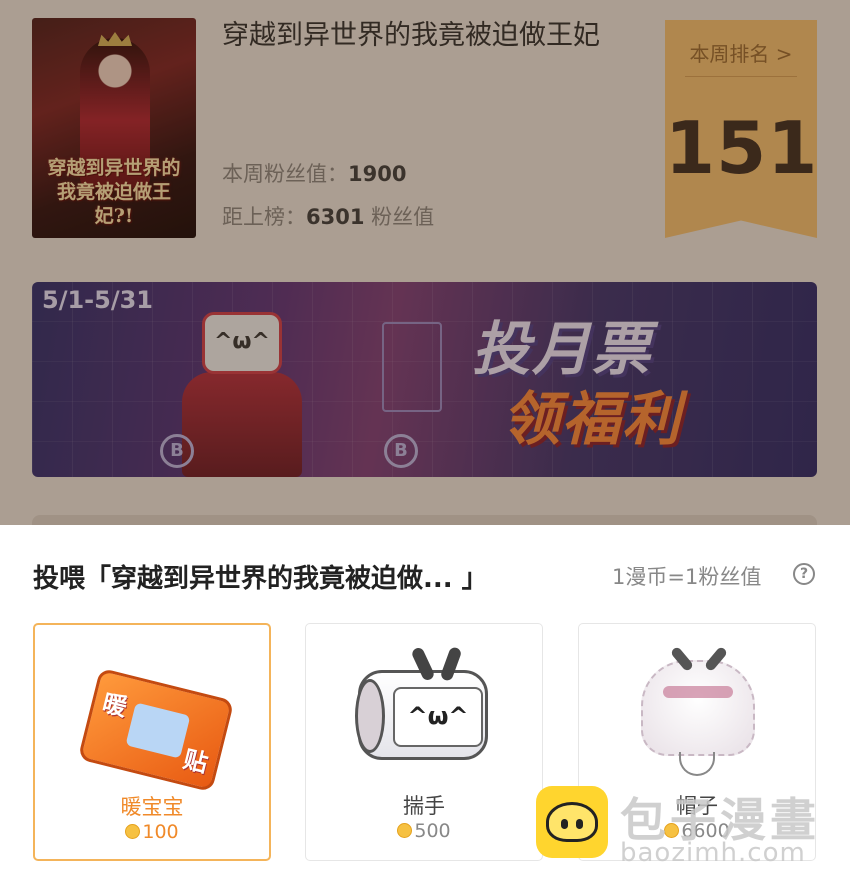  I want to click on distance-to-rank-stat: 距上榜：6301 粉丝值, so click(328, 216).